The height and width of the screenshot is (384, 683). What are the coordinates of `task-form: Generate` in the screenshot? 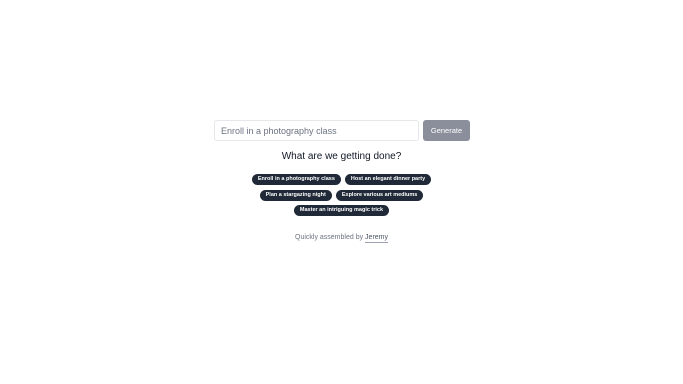 It's located at (342, 130).